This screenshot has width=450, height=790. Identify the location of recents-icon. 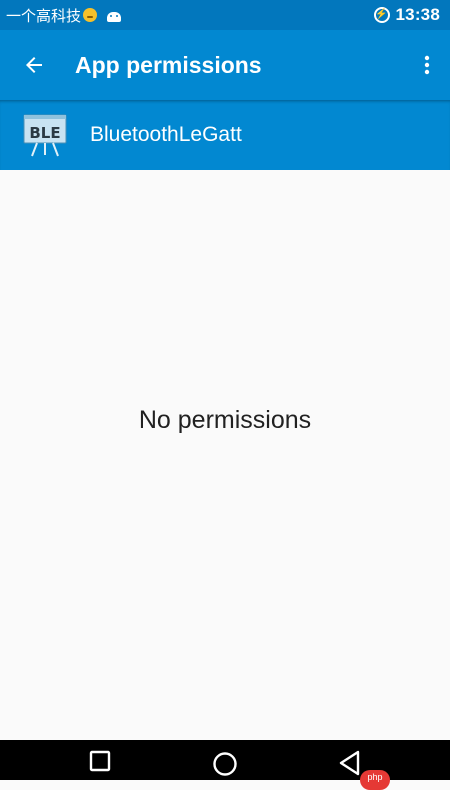
(100, 761).